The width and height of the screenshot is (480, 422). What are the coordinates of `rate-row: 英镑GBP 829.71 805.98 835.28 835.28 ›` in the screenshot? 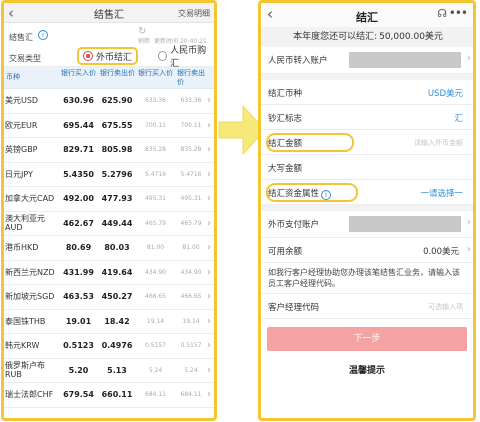 It's located at (109, 150).